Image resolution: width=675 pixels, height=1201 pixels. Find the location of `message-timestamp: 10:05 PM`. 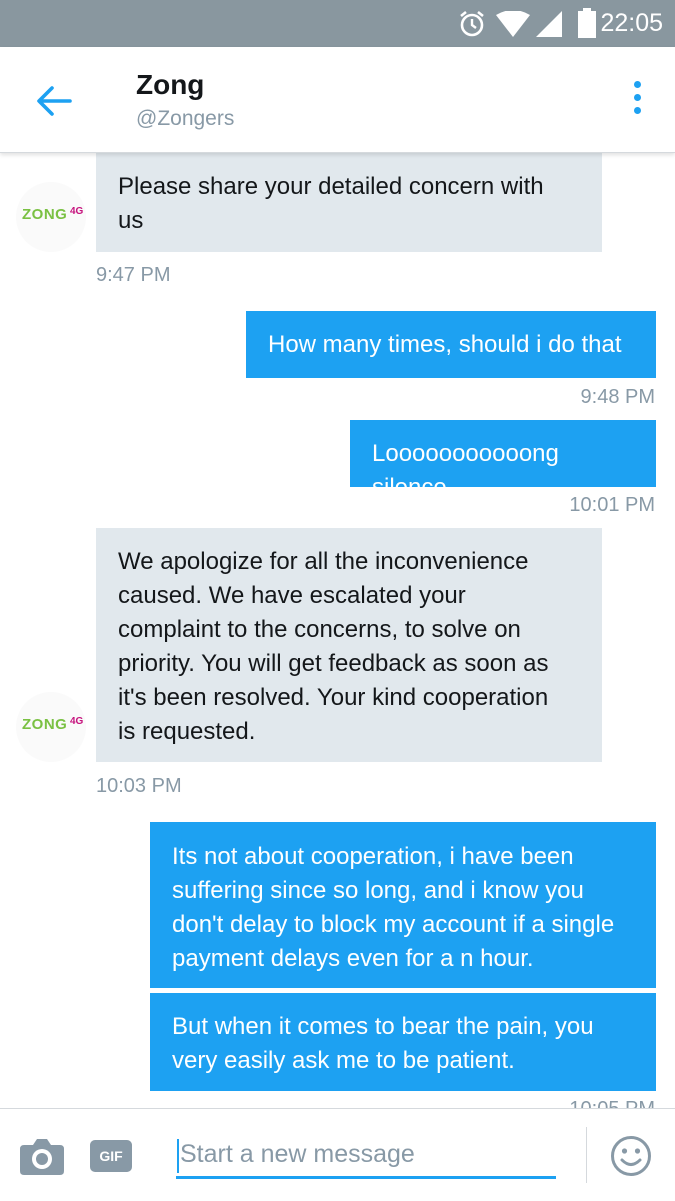

message-timestamp: 10:05 PM is located at coordinates (612, 1103).